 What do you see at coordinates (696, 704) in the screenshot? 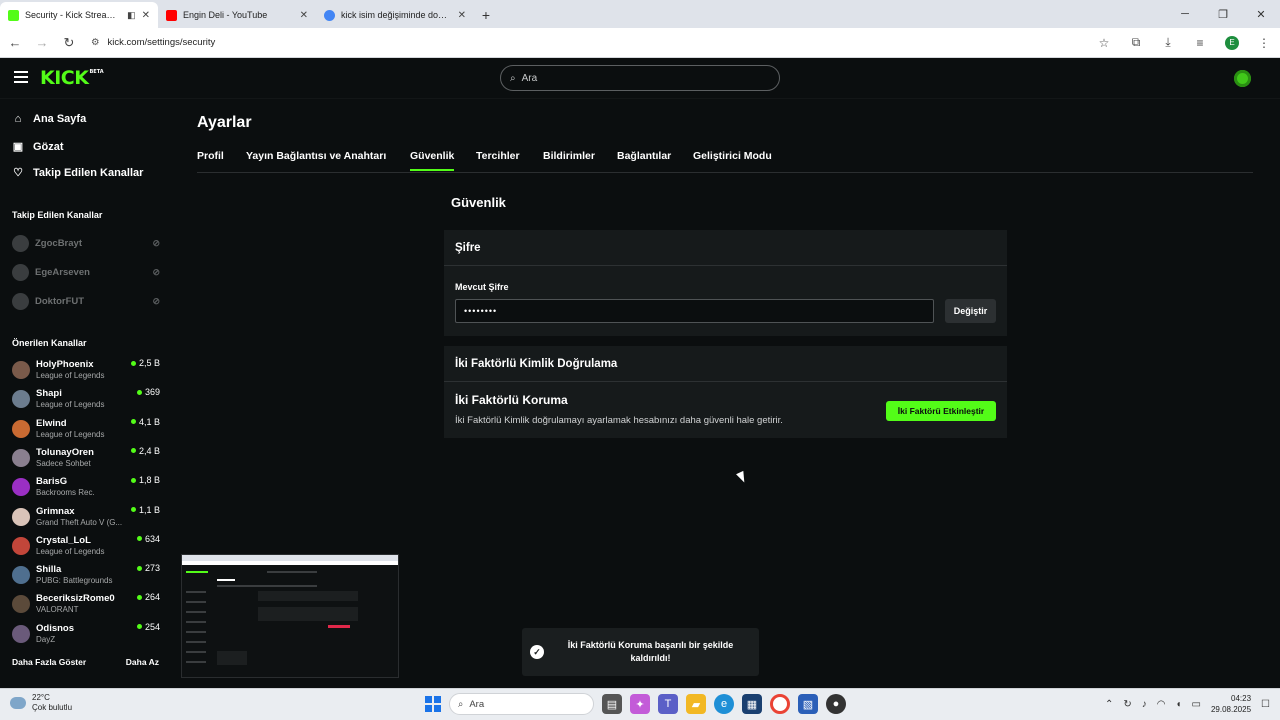
I see `file-explorer-icon: ▰` at bounding box center [696, 704].